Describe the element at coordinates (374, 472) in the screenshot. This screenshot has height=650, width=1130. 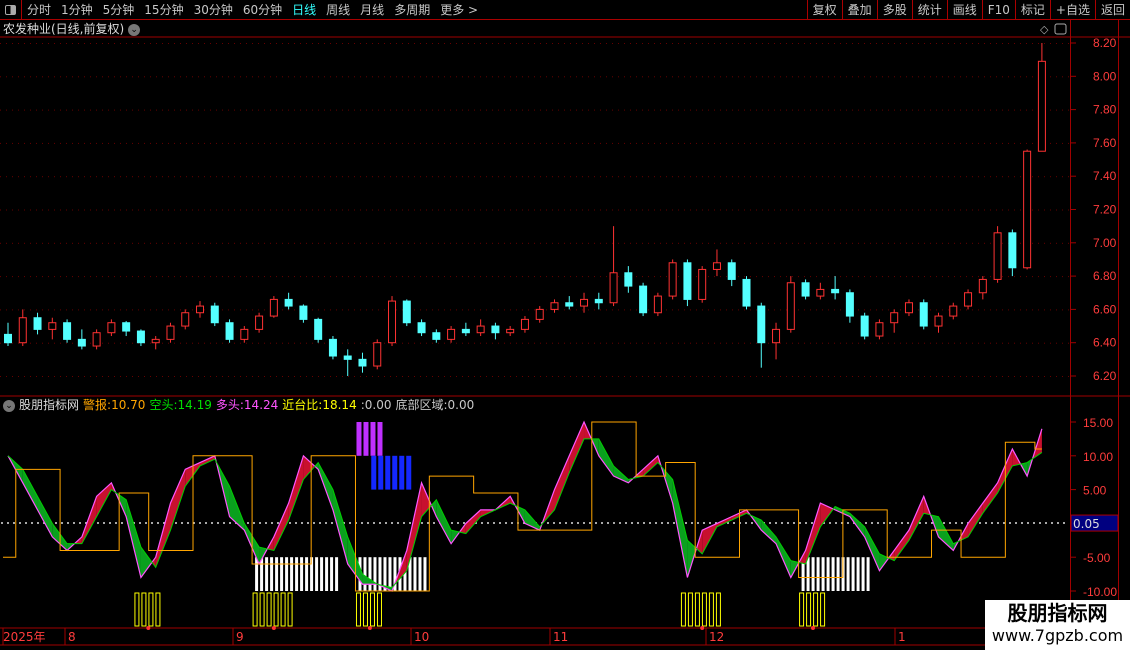
I see `blue-bar` at that location.